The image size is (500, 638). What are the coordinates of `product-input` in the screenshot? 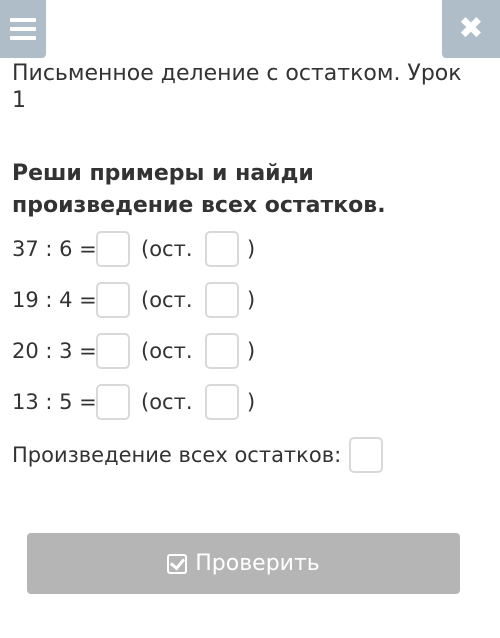 It's located at (366, 455).